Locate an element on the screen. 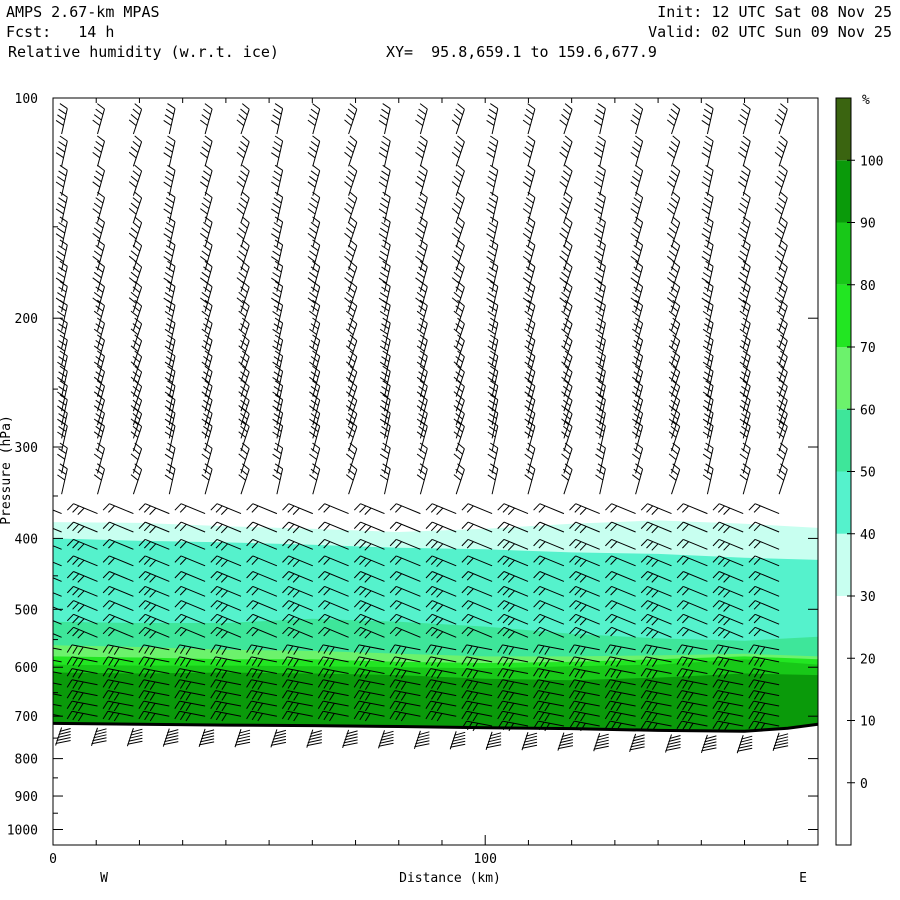 The height and width of the screenshot is (900, 900). surface-barb-feather is located at coordinates (63, 739).